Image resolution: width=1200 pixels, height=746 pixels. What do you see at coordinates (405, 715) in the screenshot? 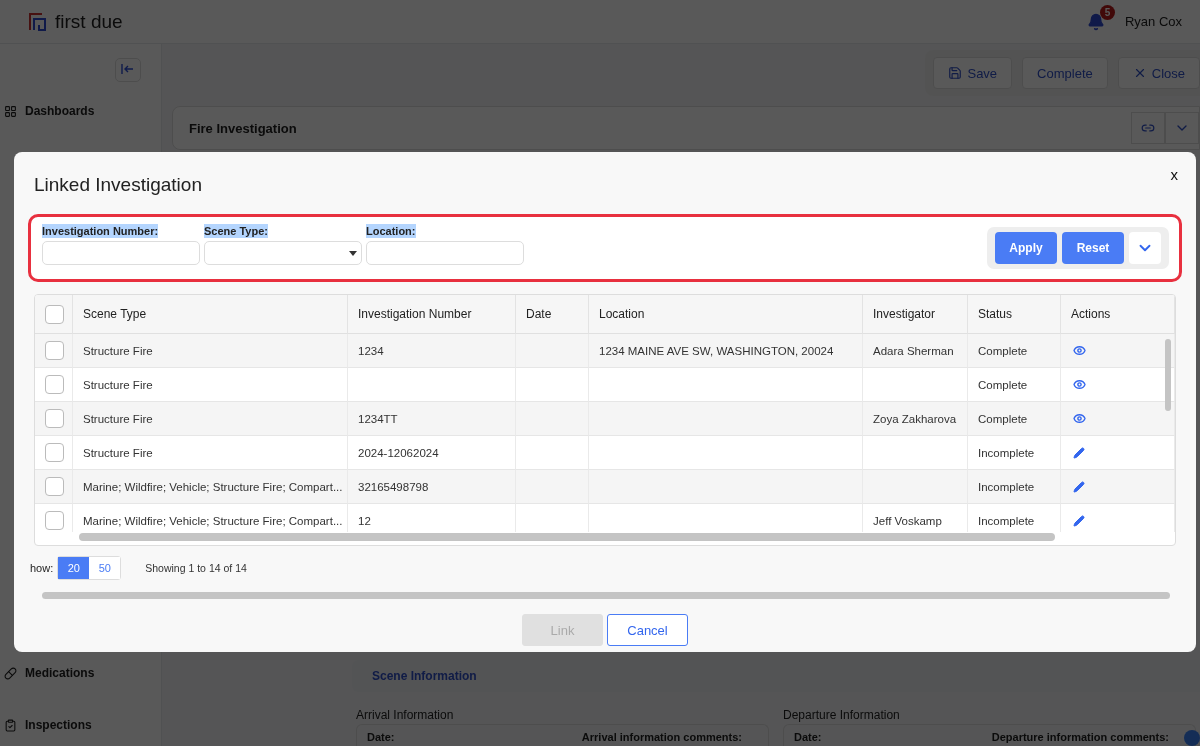
I see `group-title: Arrival Information` at bounding box center [405, 715].